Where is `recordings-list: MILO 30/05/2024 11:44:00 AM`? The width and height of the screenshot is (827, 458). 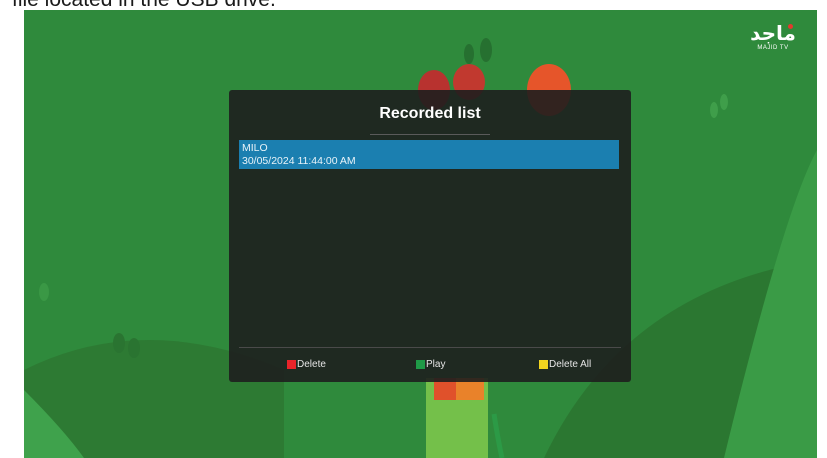 recordings-list: MILO 30/05/2024 11:44:00 AM is located at coordinates (429, 154).